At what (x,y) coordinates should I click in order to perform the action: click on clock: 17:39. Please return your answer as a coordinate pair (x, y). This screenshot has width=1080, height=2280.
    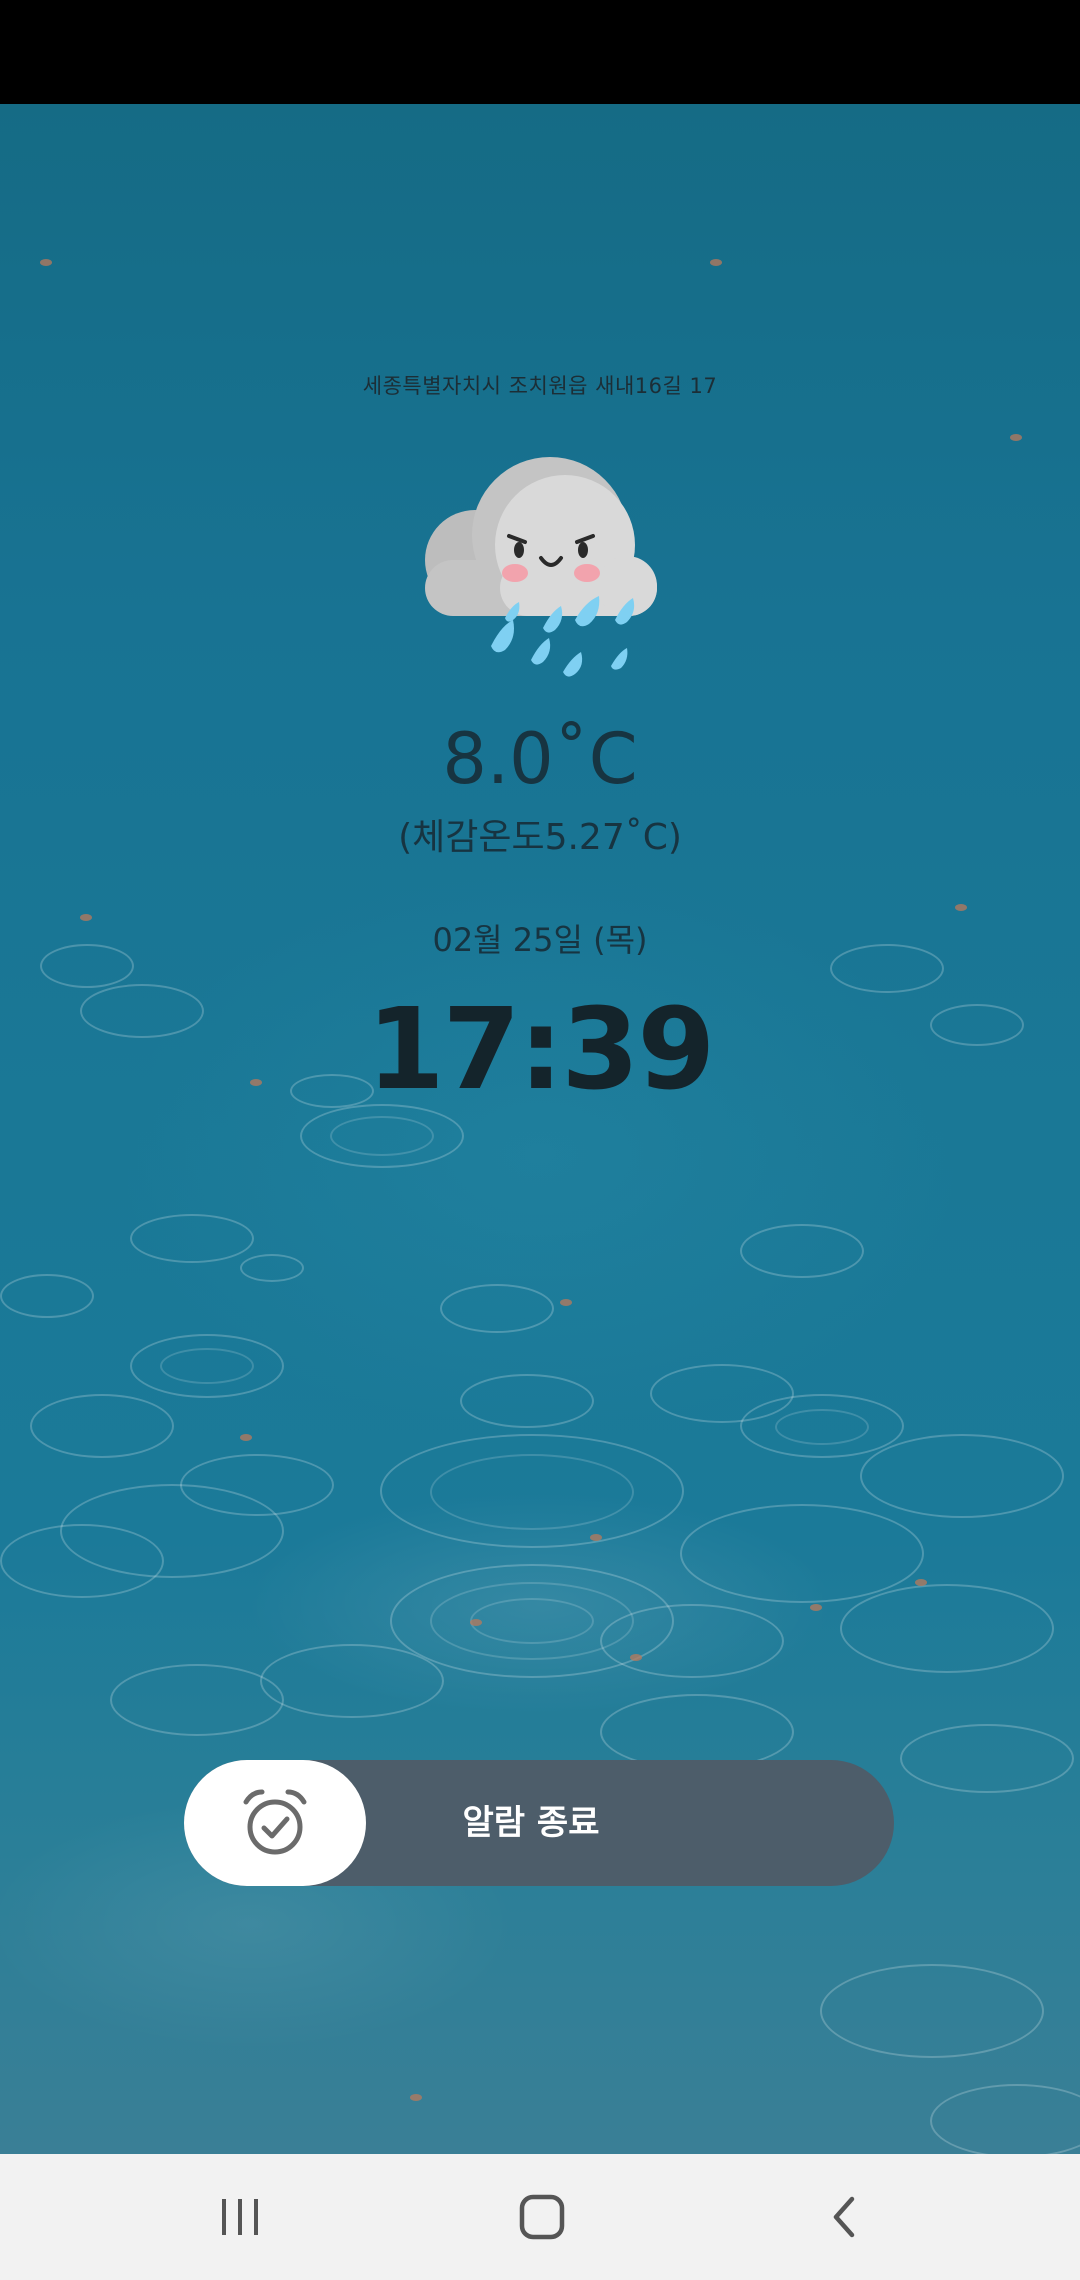
    Looking at the image, I should click on (541, 1050).